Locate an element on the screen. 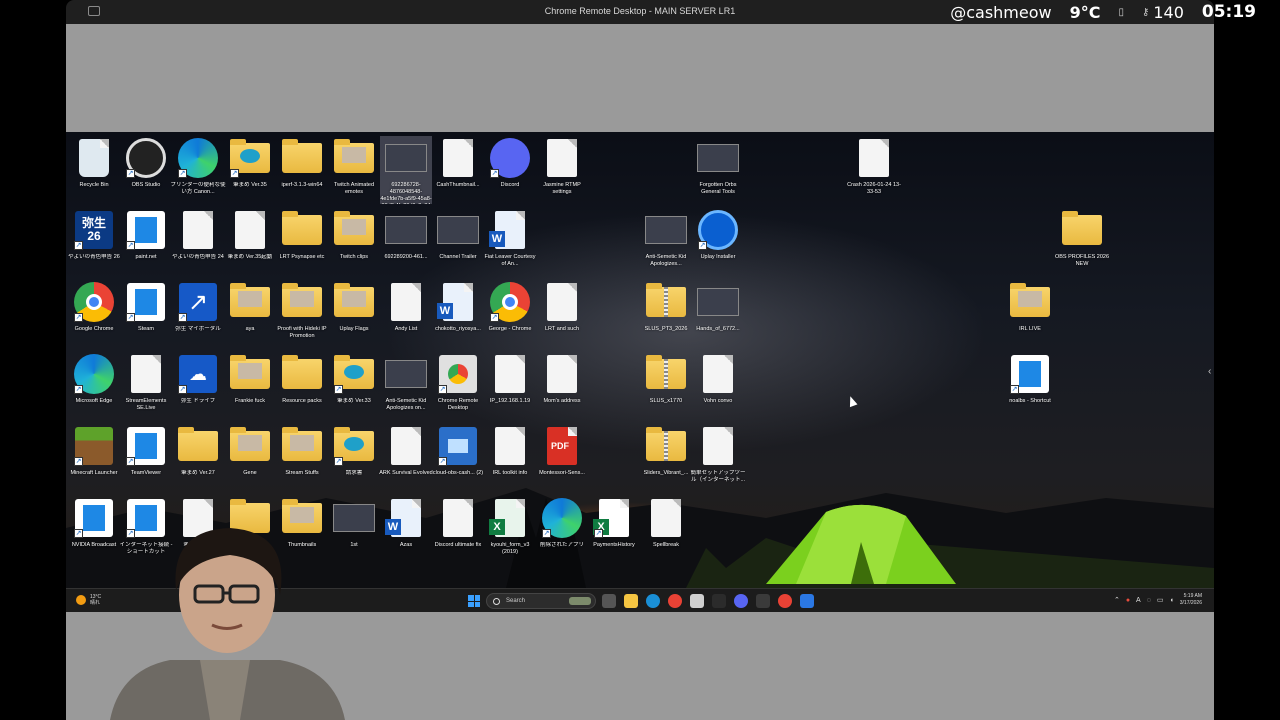 This screenshot has height=720, width=1280. desktop-icon: Twitch Animated emotes is located at coordinates (354, 166).